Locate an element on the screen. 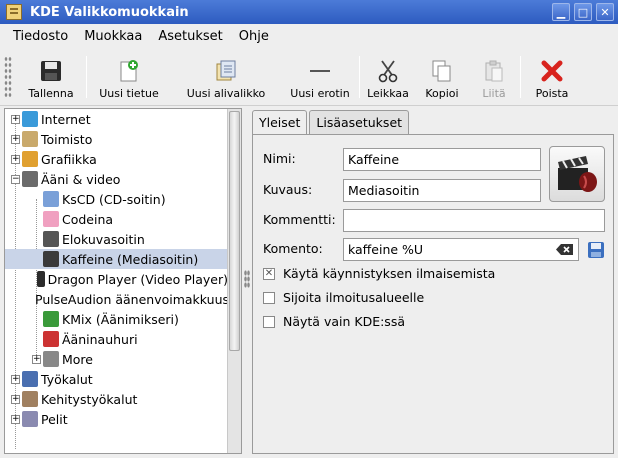 This screenshot has height=458, width=618. tree-item: − Ääni & video is located at coordinates (116, 179).